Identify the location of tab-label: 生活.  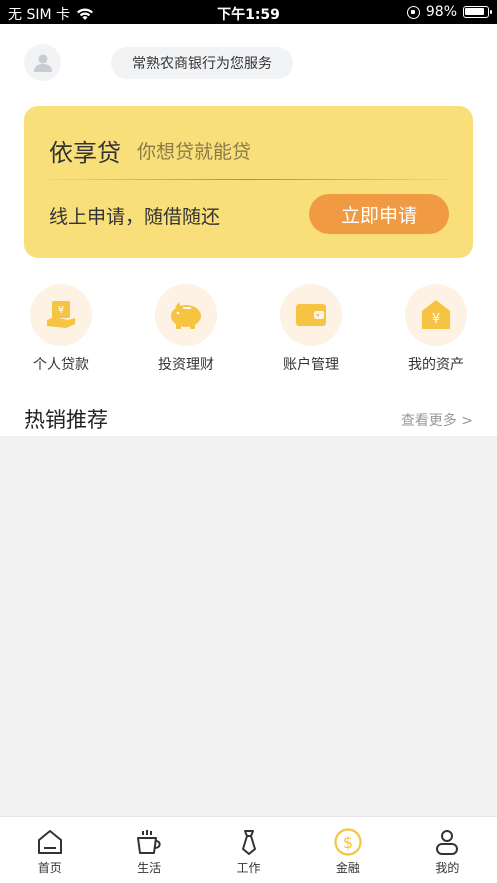
(149, 868).